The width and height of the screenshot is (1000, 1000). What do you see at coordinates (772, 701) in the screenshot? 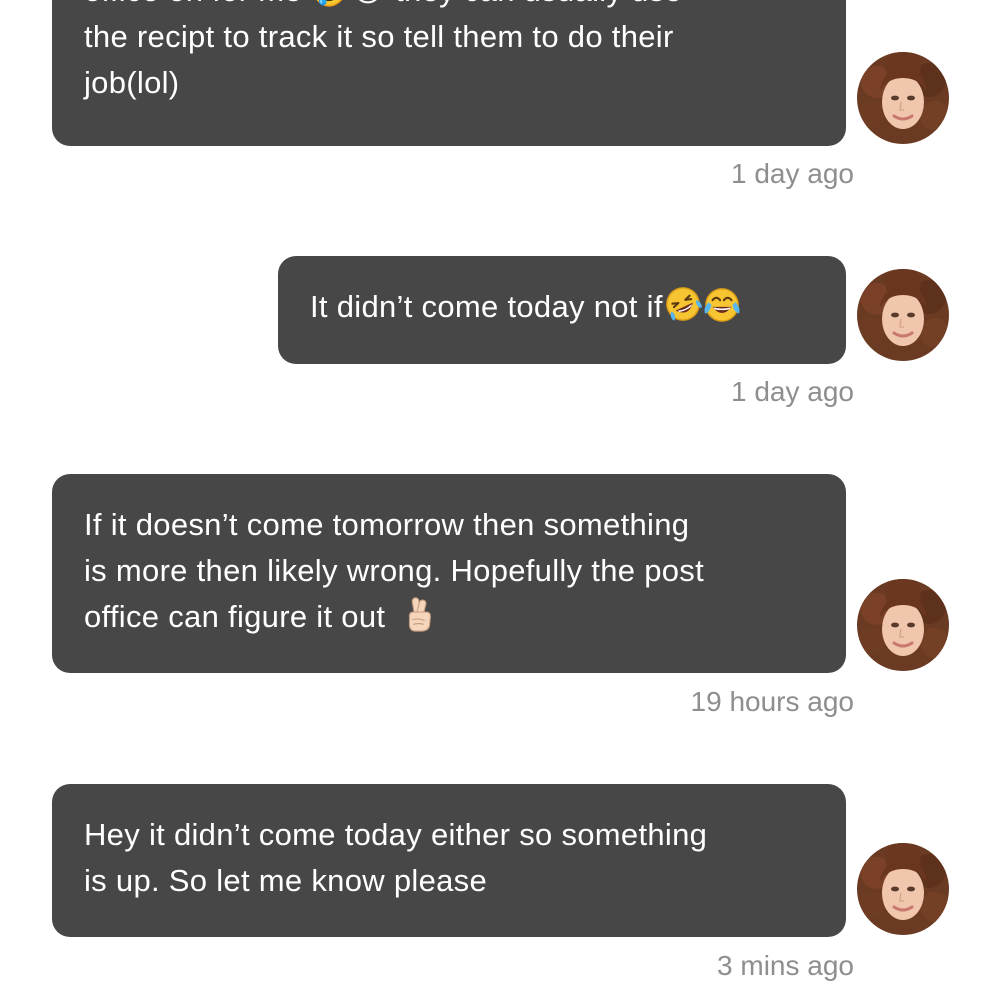
I see `message-timestamp: 19 hours ago` at bounding box center [772, 701].